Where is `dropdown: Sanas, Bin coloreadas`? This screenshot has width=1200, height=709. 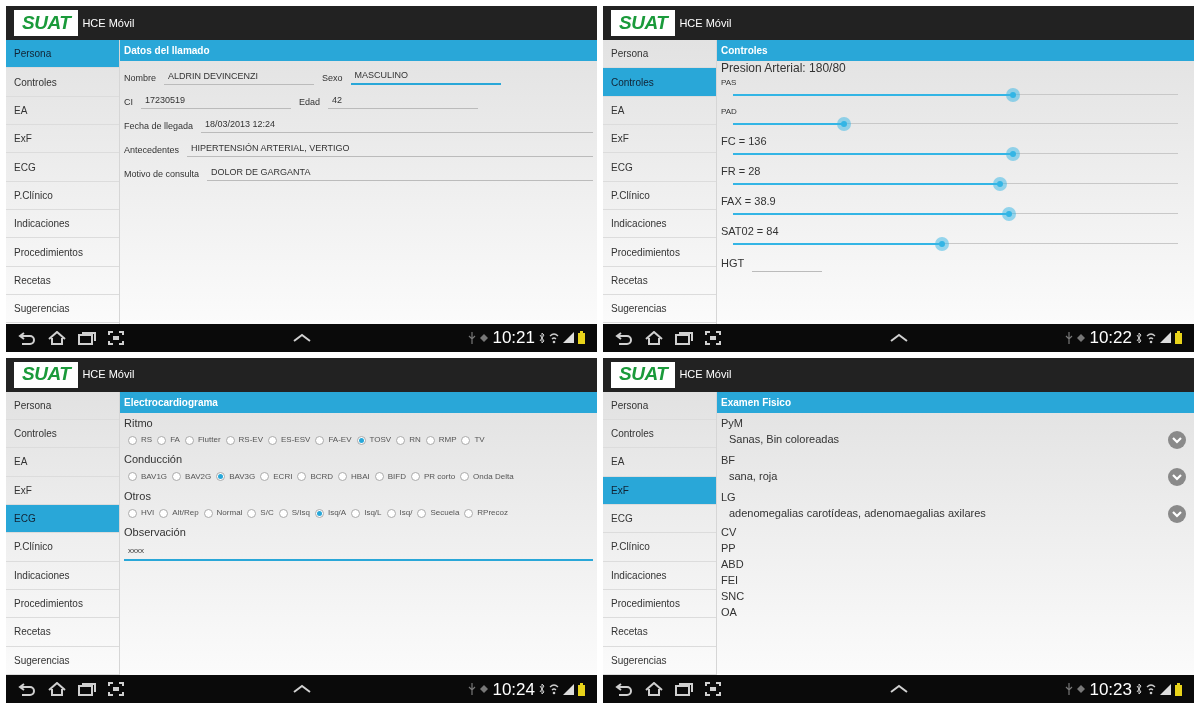
dropdown: Sanas, Bin coloreadas is located at coordinates (955, 439).